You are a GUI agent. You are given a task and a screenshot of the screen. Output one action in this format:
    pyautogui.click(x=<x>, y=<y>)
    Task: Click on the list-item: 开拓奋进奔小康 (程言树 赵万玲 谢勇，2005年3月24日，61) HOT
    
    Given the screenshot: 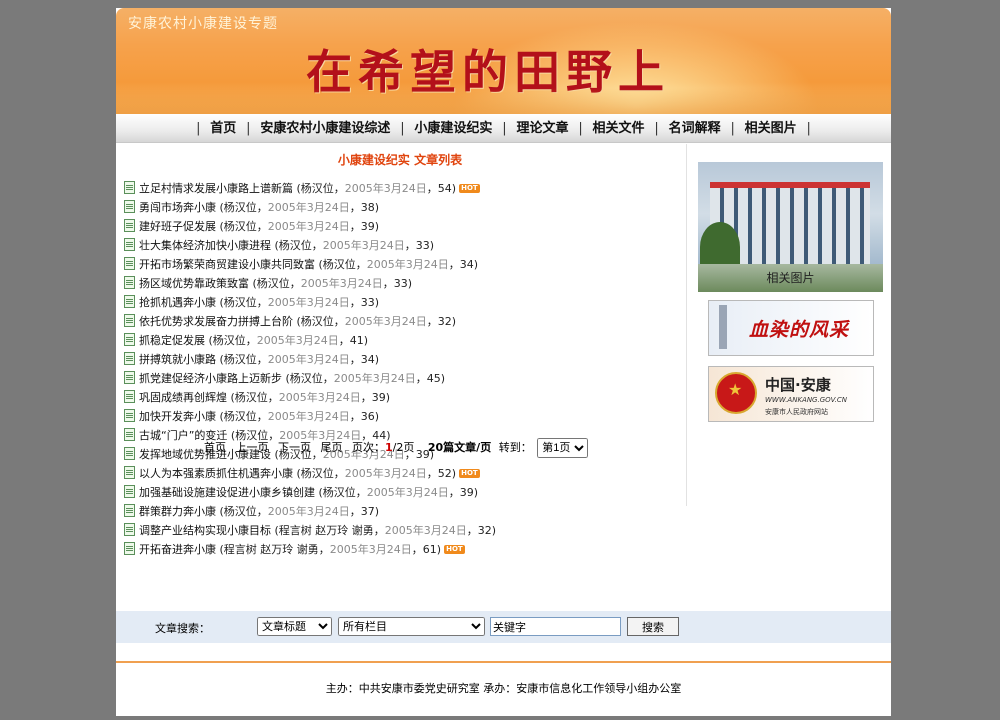 What is the action you would take?
    pyautogui.click(x=404, y=549)
    